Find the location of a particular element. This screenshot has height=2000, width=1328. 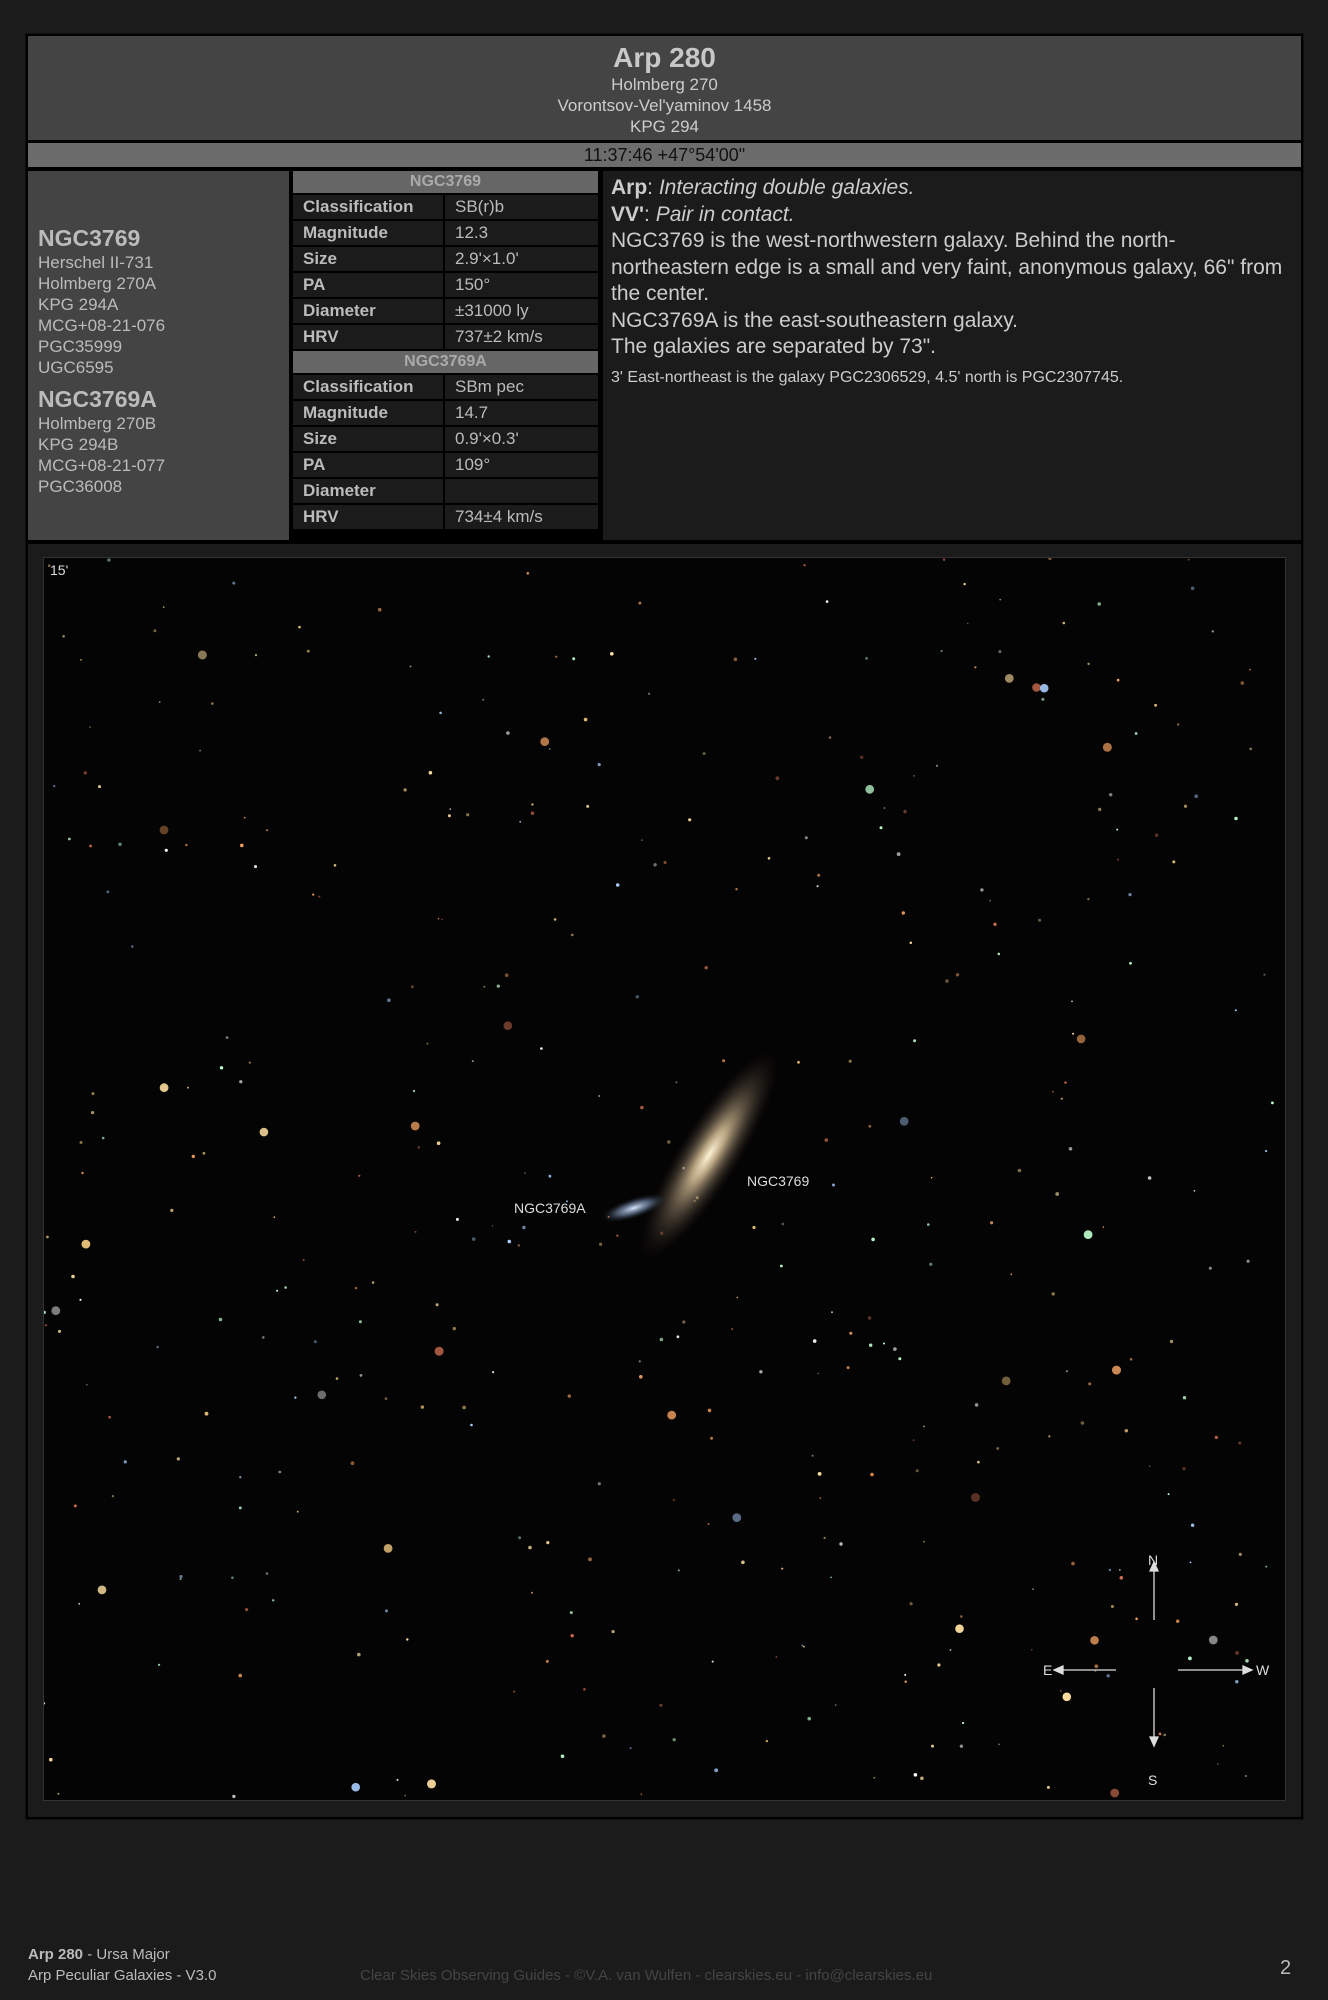

property-label: Magnitude is located at coordinates (369, 413).